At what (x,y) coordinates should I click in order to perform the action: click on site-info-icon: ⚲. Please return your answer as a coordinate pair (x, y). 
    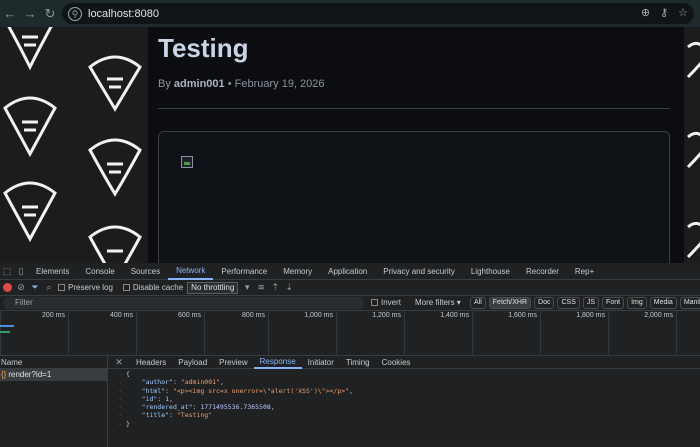
    Looking at the image, I should click on (75, 13).